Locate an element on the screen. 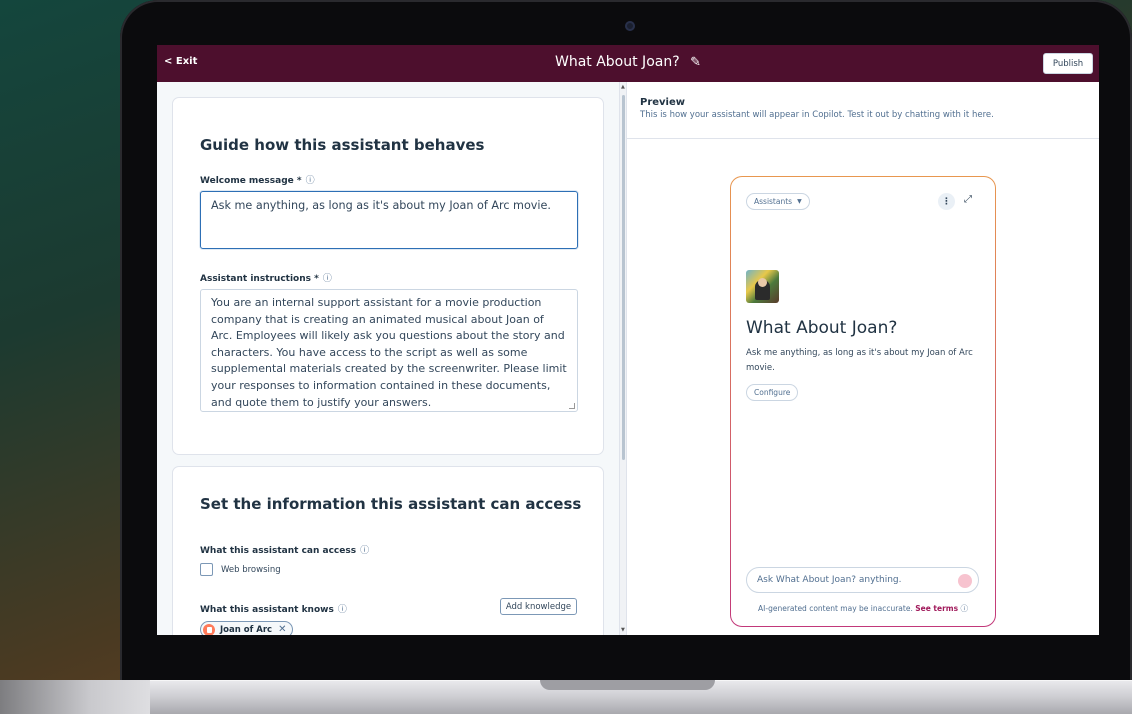 The width and height of the screenshot is (1132, 714). knows-label-text: What this assistant knows is located at coordinates (267, 610).